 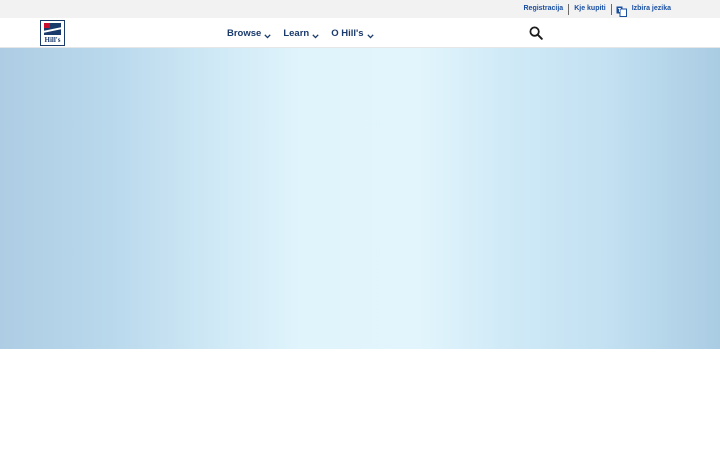 I want to click on nav-item-label: Browse, so click(x=244, y=33).